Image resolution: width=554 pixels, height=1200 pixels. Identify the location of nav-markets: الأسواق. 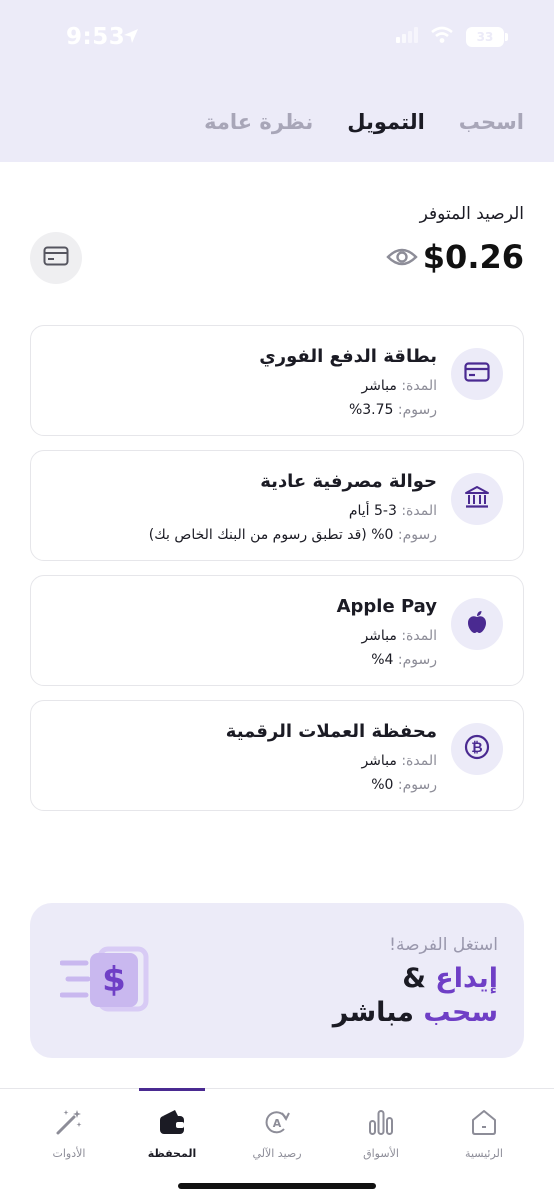
(381, 1133).